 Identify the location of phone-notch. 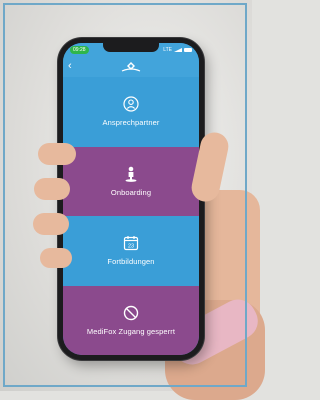
(131, 47).